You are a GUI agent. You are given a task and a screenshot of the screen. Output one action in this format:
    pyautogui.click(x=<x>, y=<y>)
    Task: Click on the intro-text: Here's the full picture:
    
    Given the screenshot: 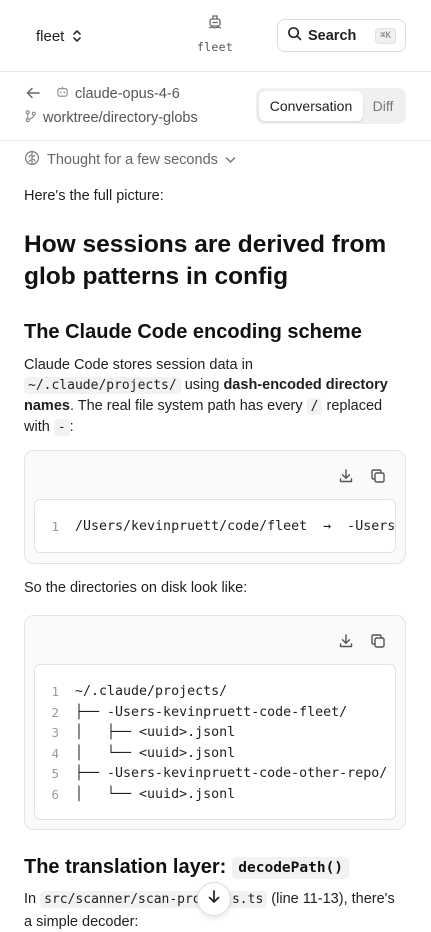 What is the action you would take?
    pyautogui.click(x=94, y=196)
    